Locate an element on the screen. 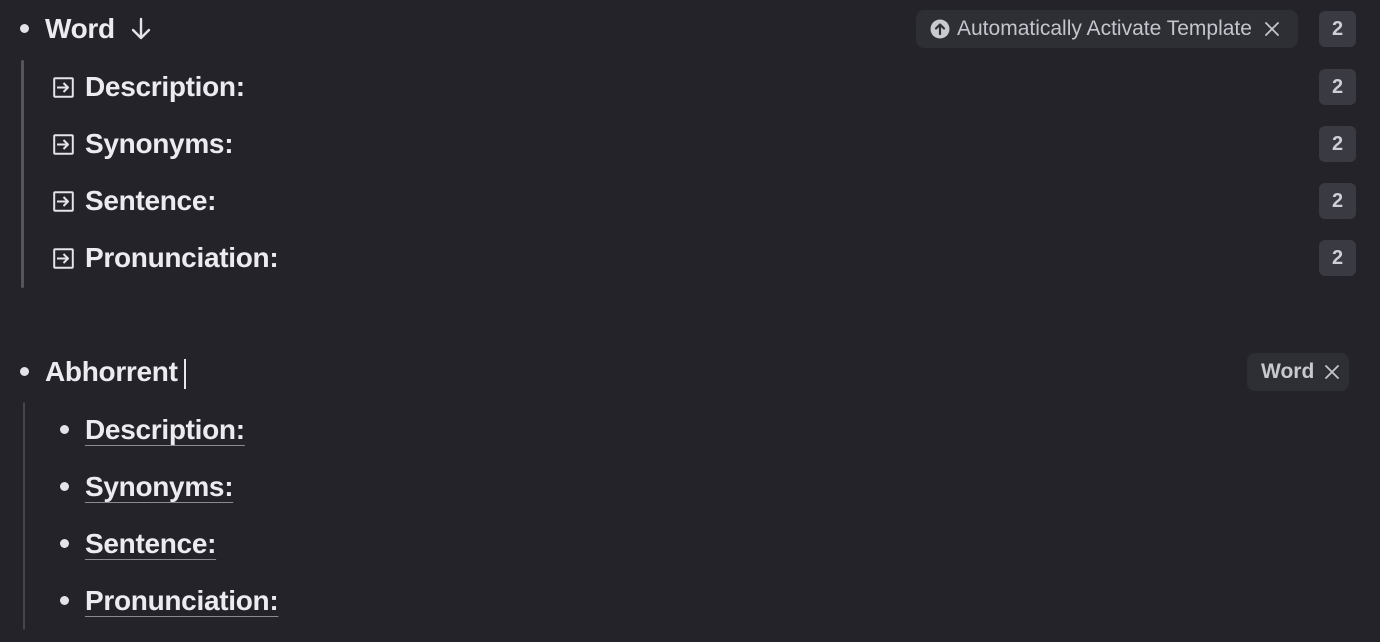 The height and width of the screenshot is (642, 1380). child-field-label: Sentence: is located at coordinates (150, 544).